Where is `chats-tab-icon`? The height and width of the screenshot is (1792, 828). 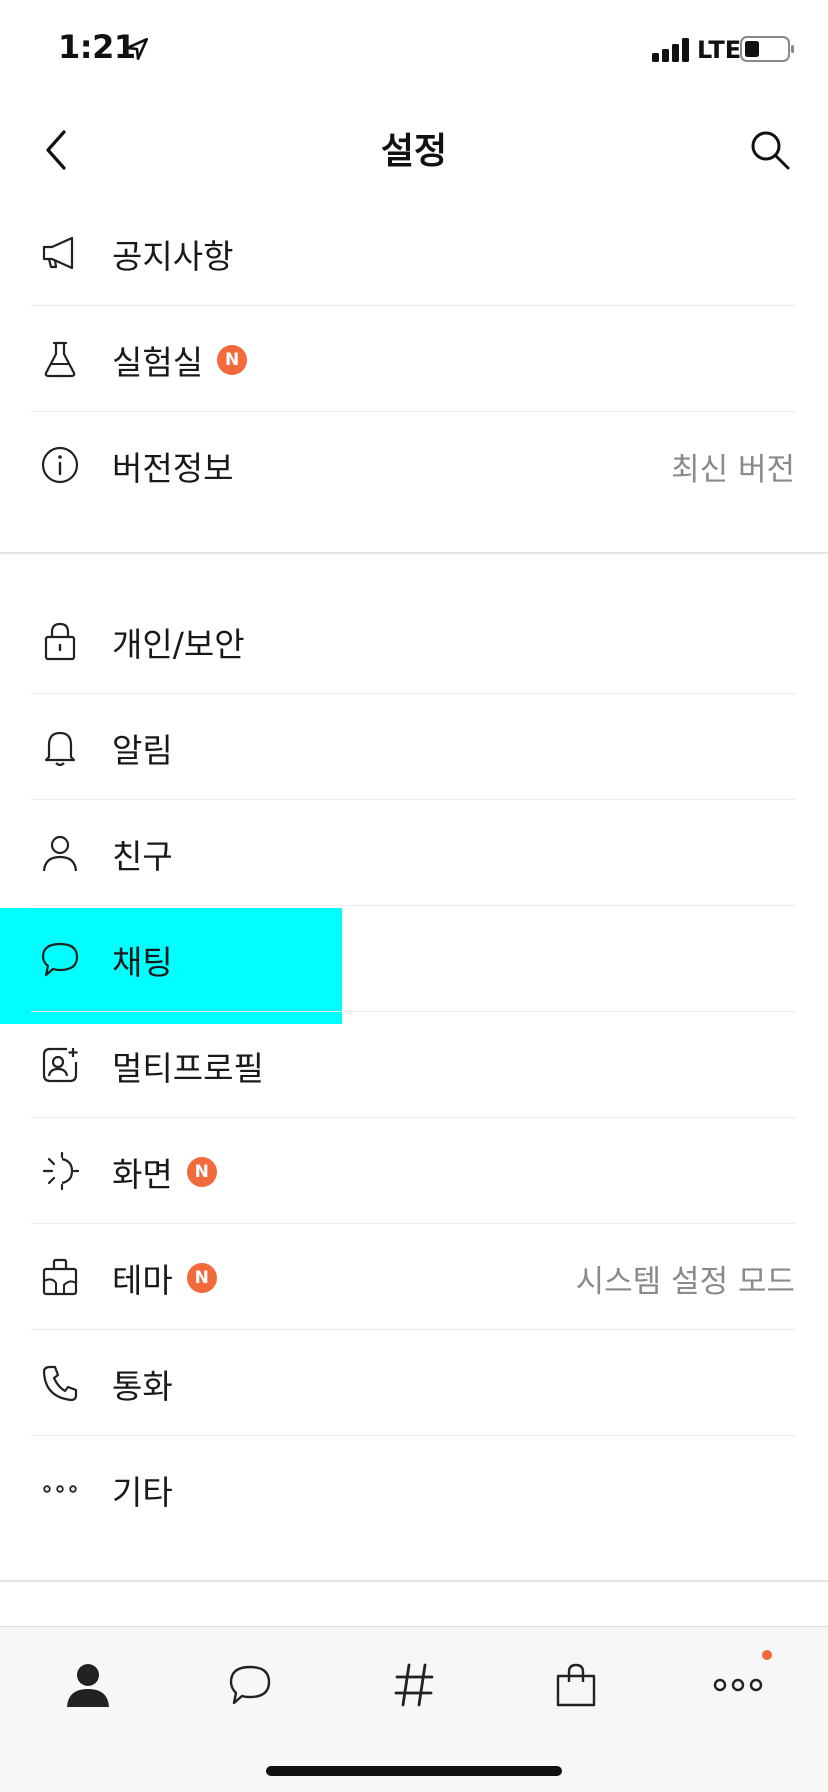 chats-tab-icon is located at coordinates (250, 1685).